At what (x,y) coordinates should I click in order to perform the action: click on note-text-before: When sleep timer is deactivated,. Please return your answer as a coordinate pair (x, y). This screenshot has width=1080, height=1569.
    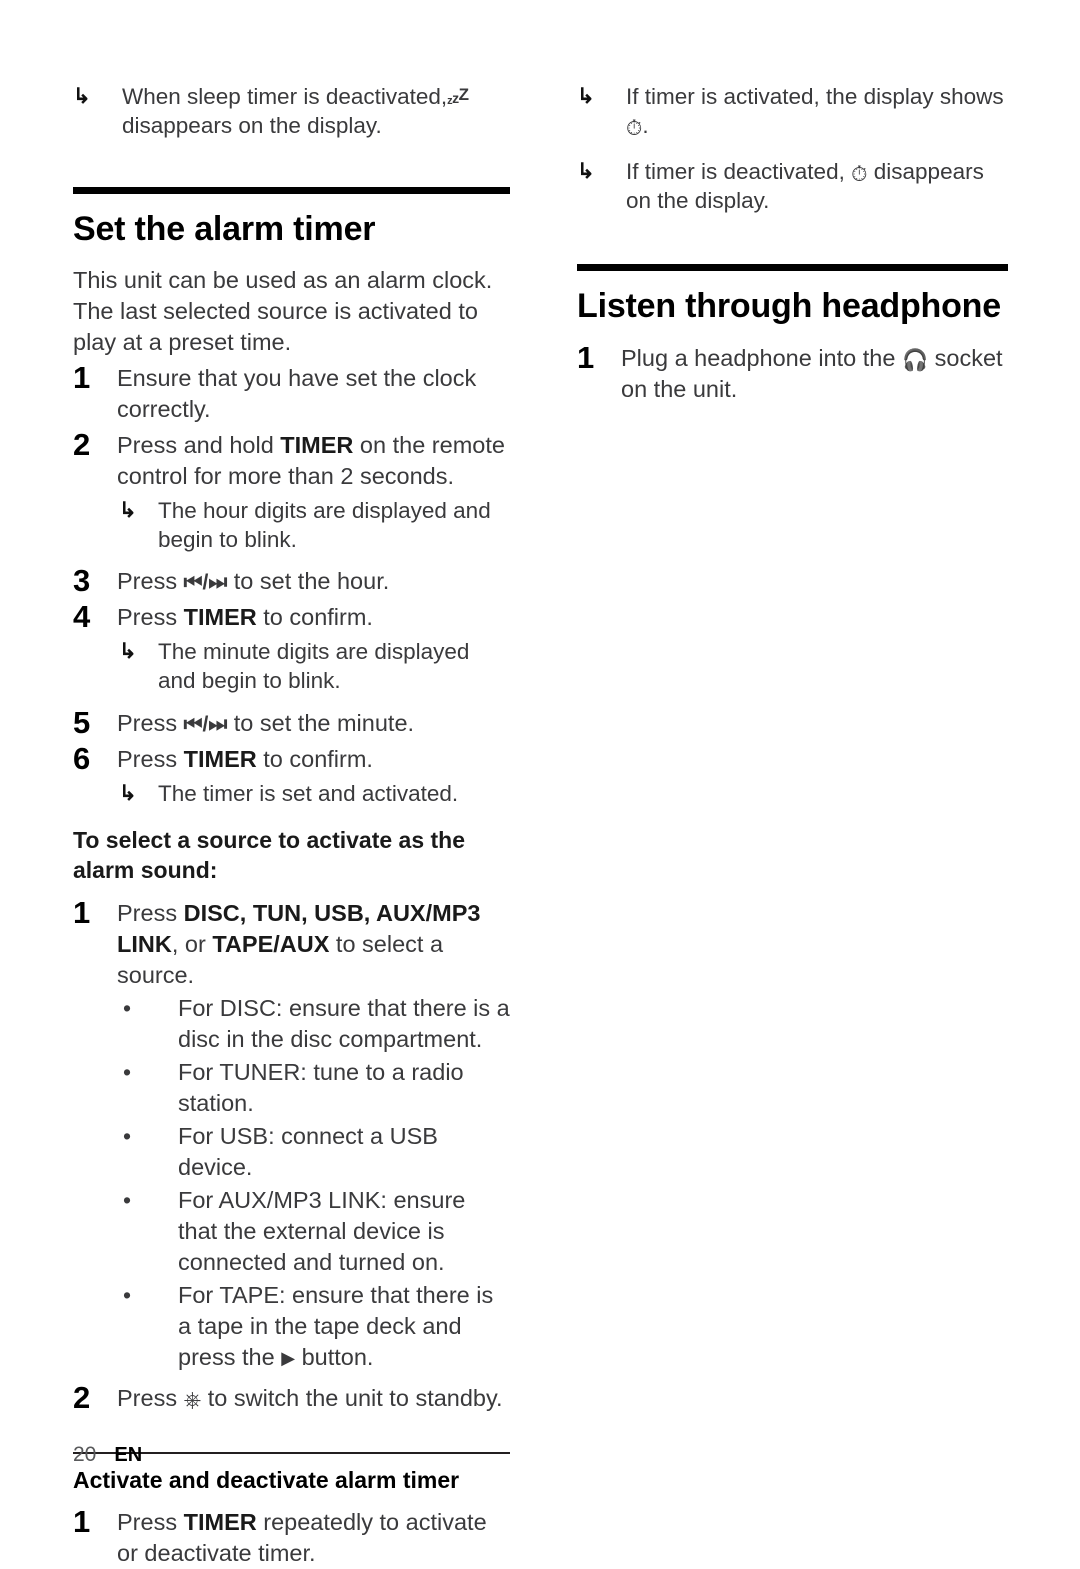
    Looking at the image, I should click on (285, 96).